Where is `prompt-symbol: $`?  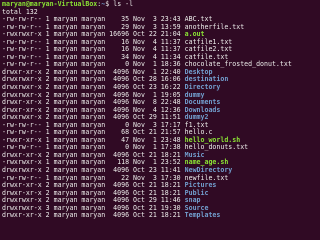
prompt-symbol: $ is located at coordinates (107, 4).